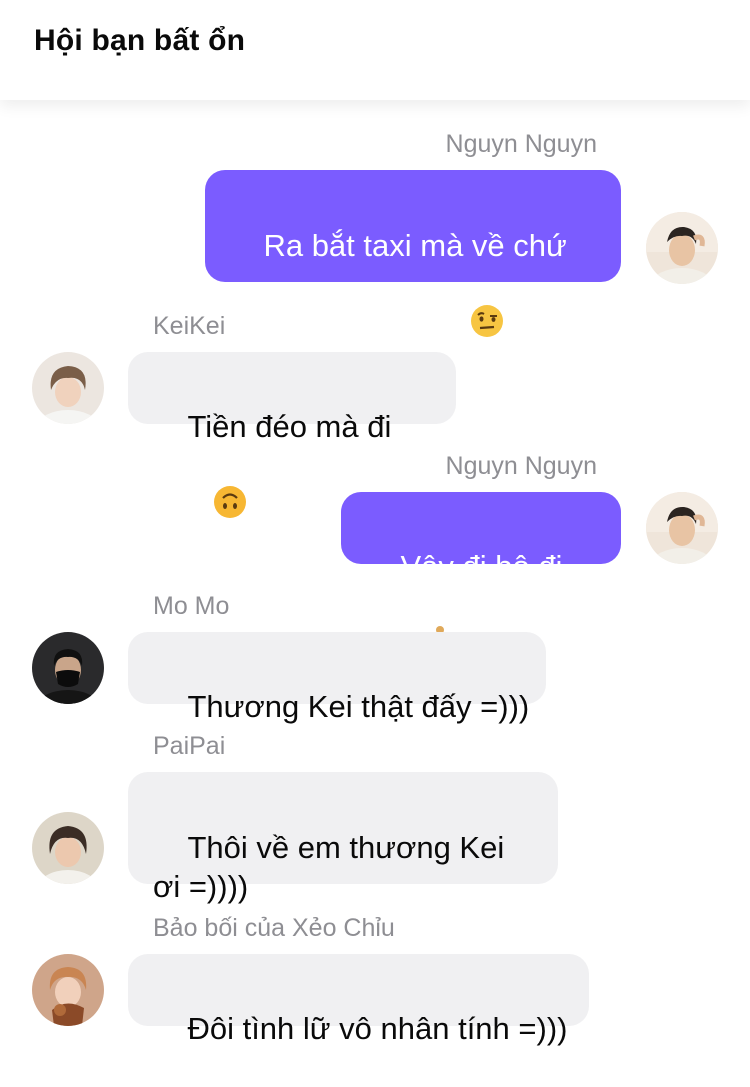 This screenshot has height=1087, width=750. I want to click on group-title: Hội bạn bất ổn, so click(139, 41).